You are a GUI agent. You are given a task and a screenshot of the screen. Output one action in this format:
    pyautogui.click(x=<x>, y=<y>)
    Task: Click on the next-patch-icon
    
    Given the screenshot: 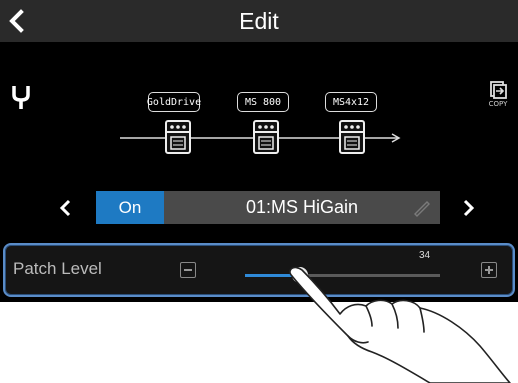 What is the action you would take?
    pyautogui.click(x=468, y=208)
    